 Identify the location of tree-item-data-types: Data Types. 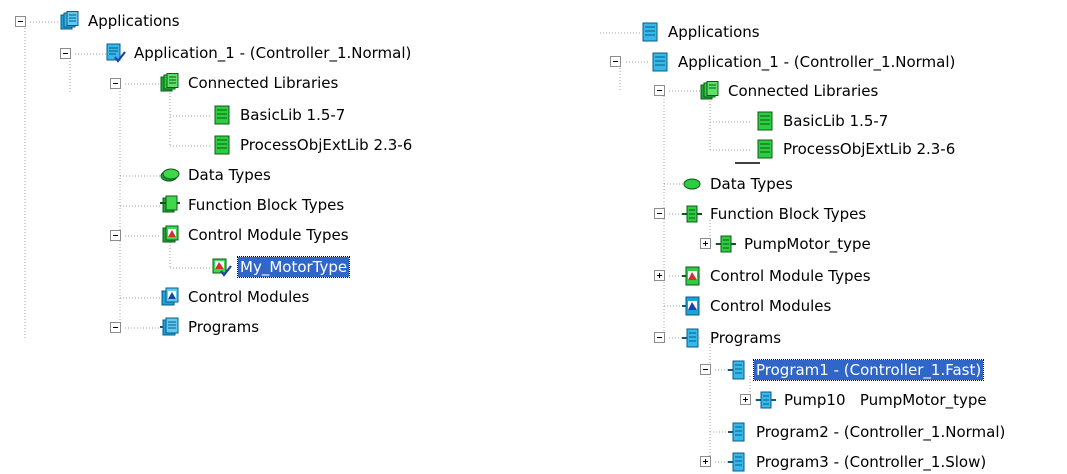
(216, 175).